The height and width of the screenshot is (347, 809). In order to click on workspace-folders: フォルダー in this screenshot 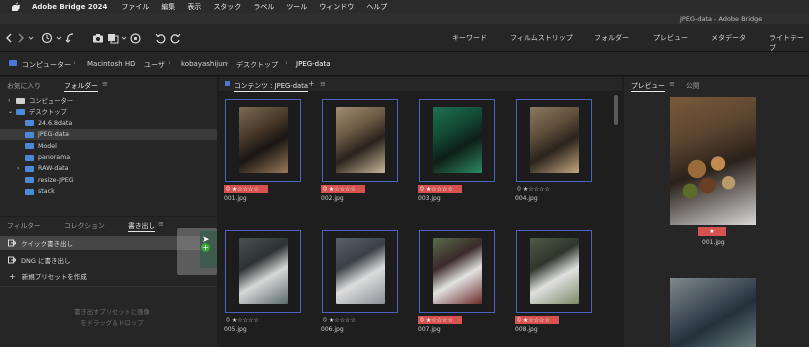, I will do `click(611, 38)`.